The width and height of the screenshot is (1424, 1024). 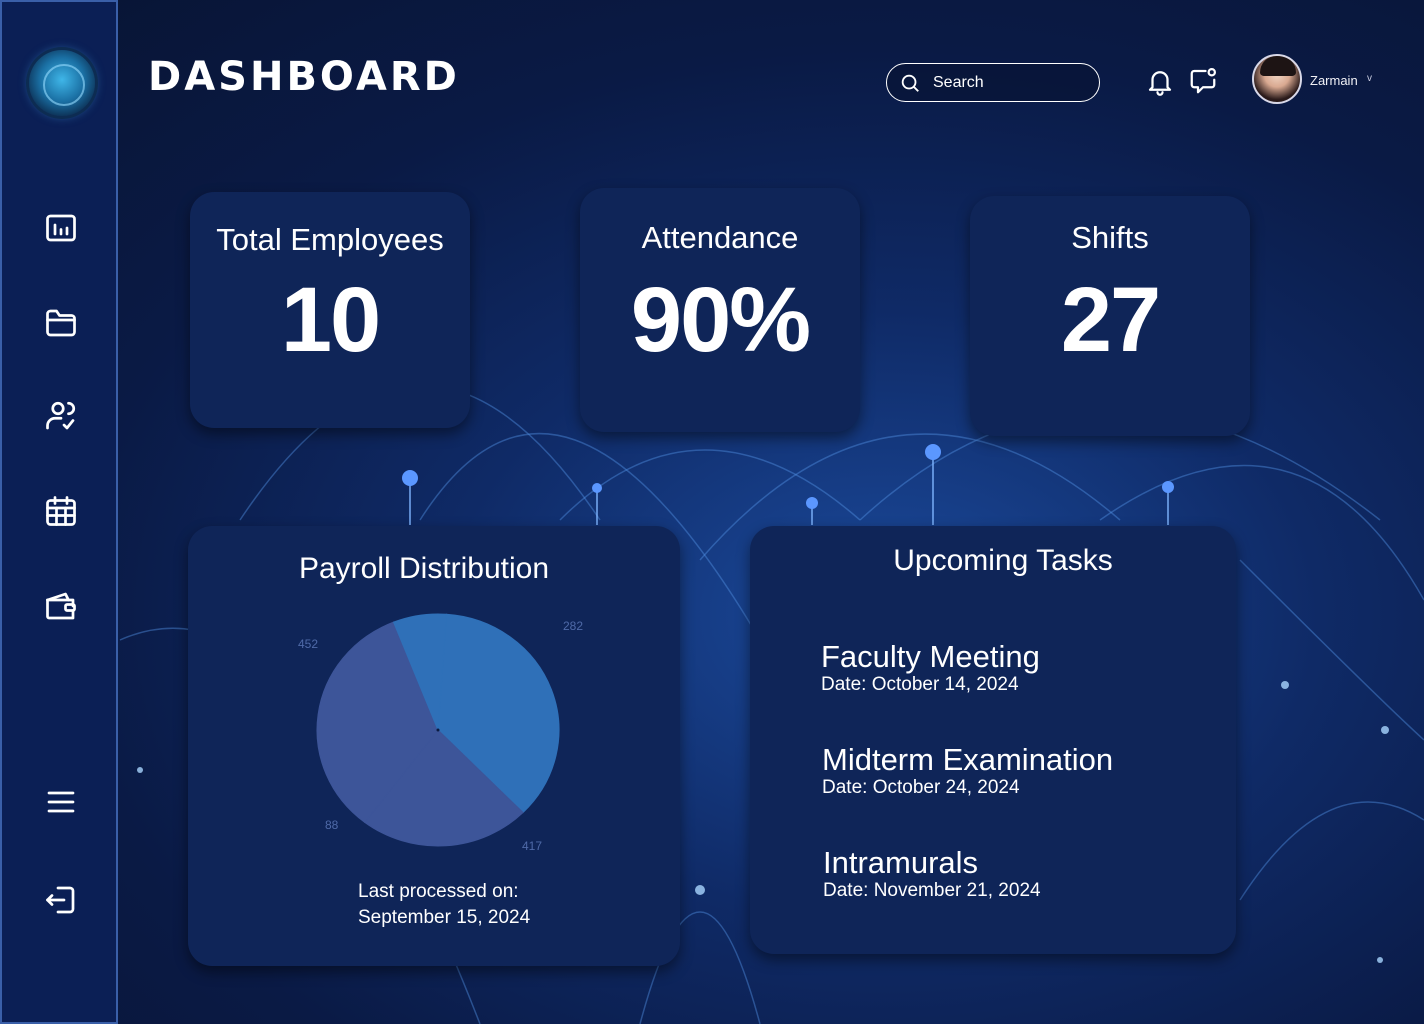 What do you see at coordinates (438, 730) in the screenshot?
I see `pie-center` at bounding box center [438, 730].